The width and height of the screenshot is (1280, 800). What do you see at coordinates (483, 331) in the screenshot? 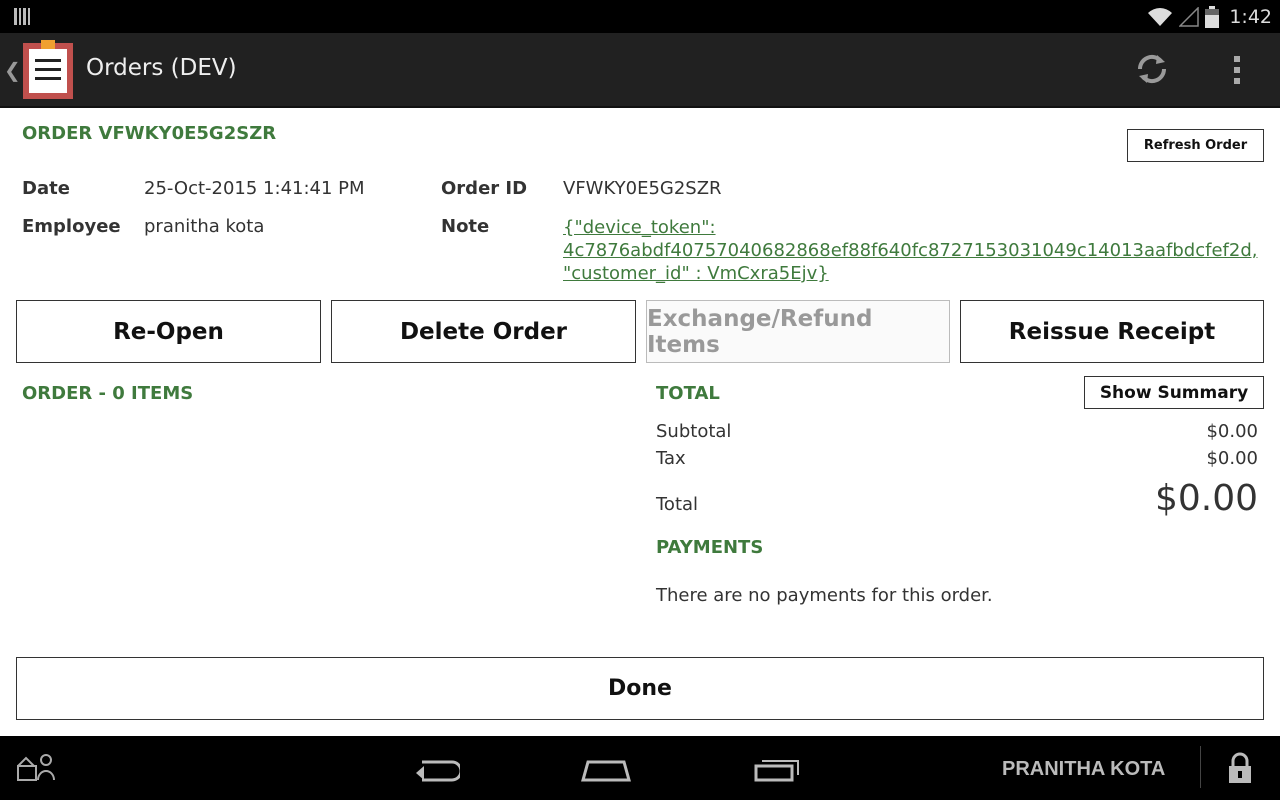
I see `delete-order-button: Delete Order` at bounding box center [483, 331].